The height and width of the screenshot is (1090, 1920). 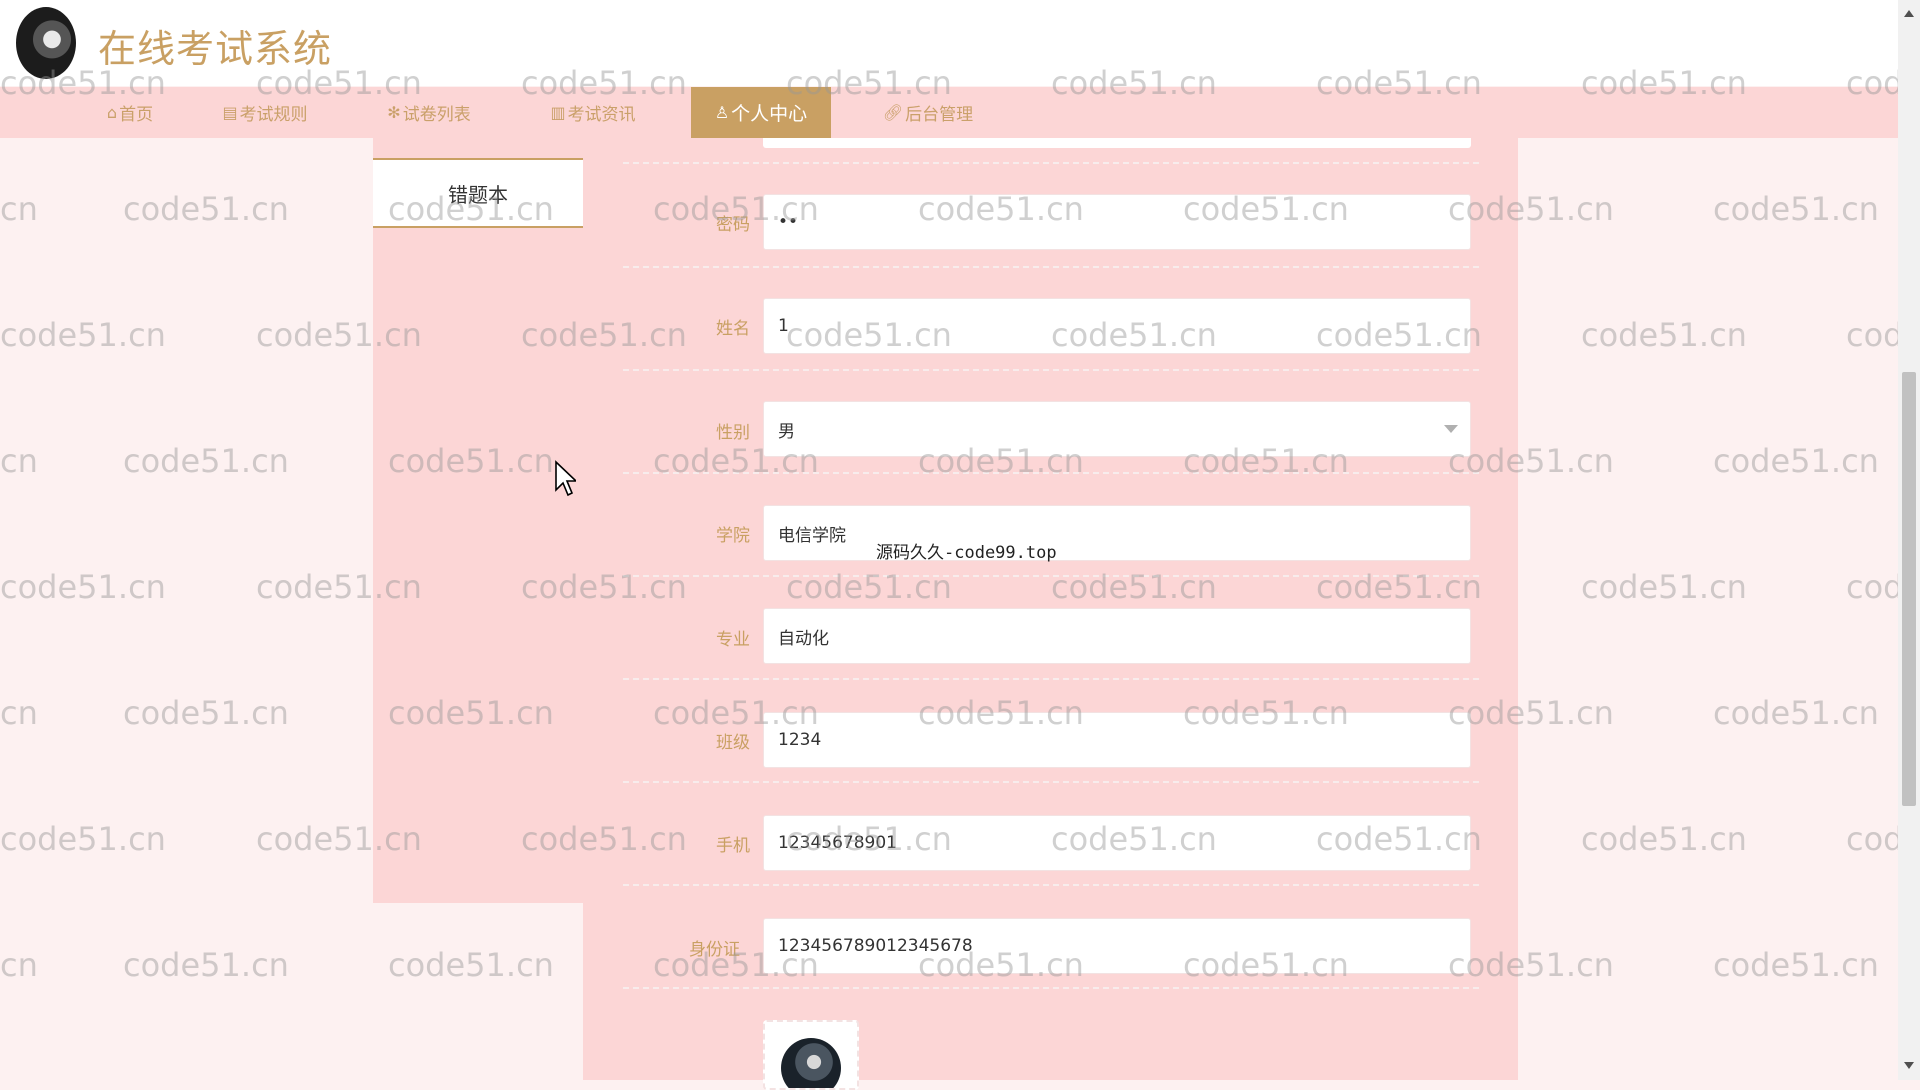 I want to click on sidebar-item-wrong-questions: 错题本, so click(x=478, y=193).